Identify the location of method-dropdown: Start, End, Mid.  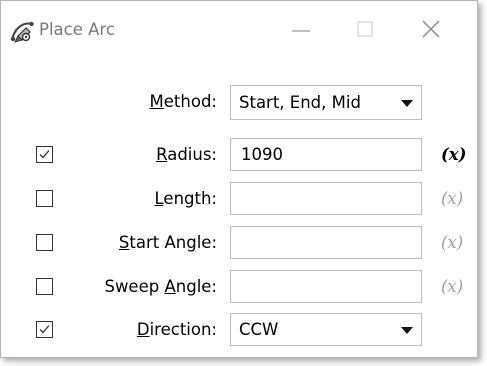
(326, 102).